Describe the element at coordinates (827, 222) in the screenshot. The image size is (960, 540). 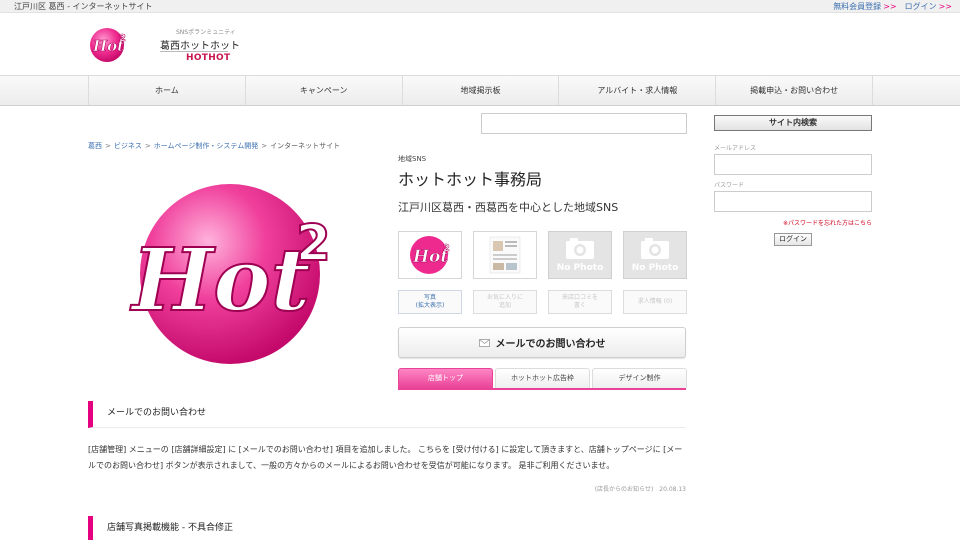
I see `forgot-password-link: ※パスワードを忘れた方はこちら` at that location.